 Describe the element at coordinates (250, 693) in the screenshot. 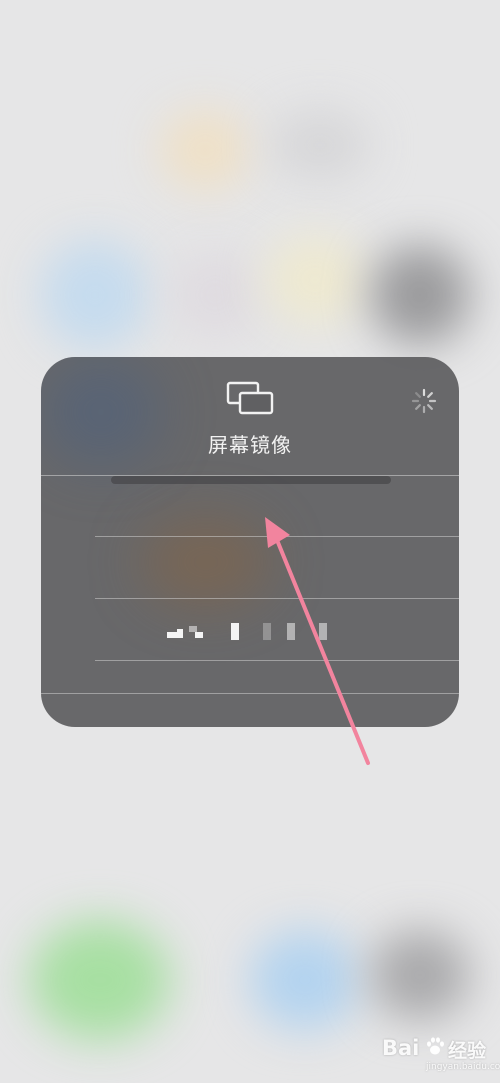

I see `row-divider` at that location.